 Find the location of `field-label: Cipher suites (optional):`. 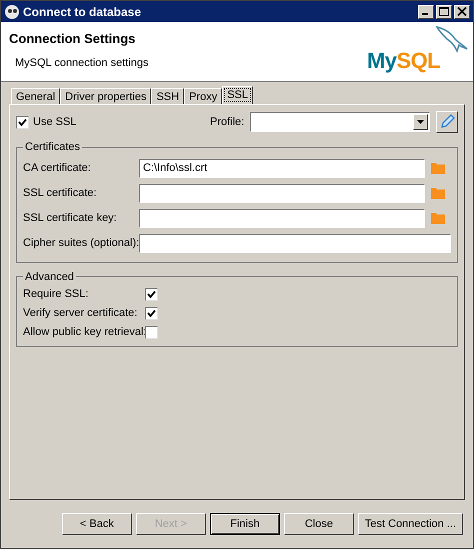

field-label: Cipher suites (optional): is located at coordinates (81, 243).